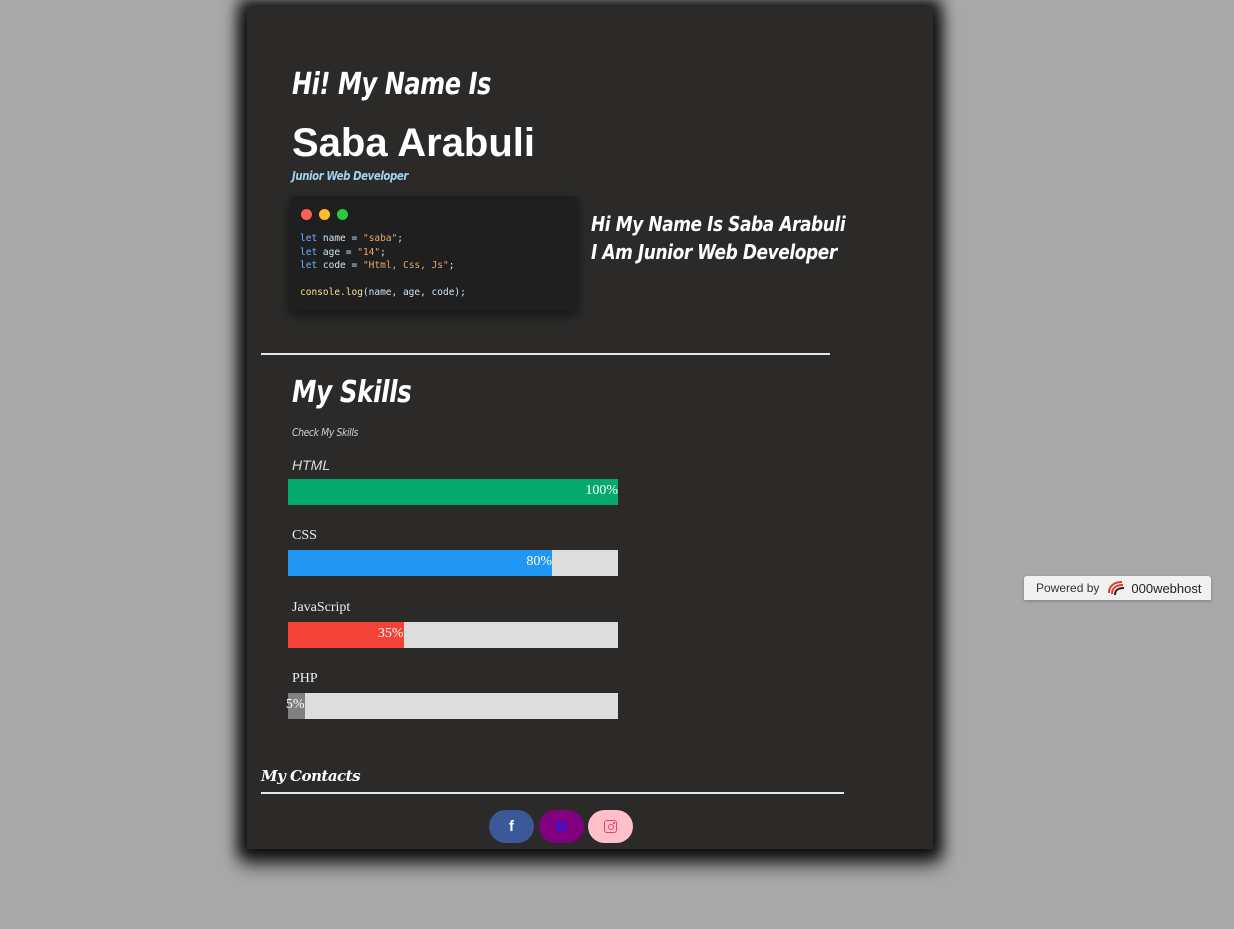 This screenshot has height=929, width=1234. I want to click on host-logo-icon, so click(1116, 588).